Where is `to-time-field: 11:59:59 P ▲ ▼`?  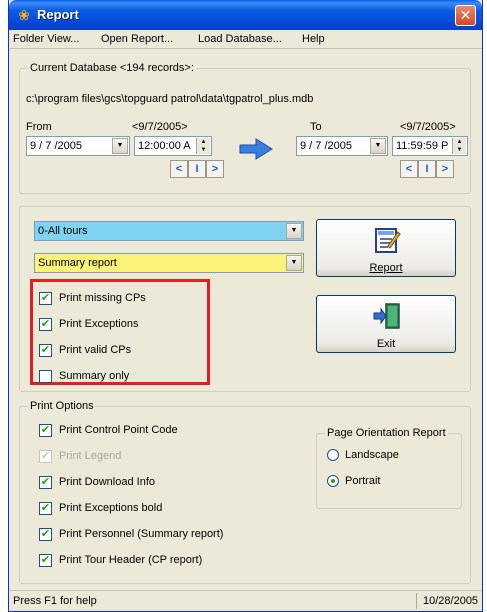 to-time-field: 11:59:59 P ▲ ▼ is located at coordinates (430, 146).